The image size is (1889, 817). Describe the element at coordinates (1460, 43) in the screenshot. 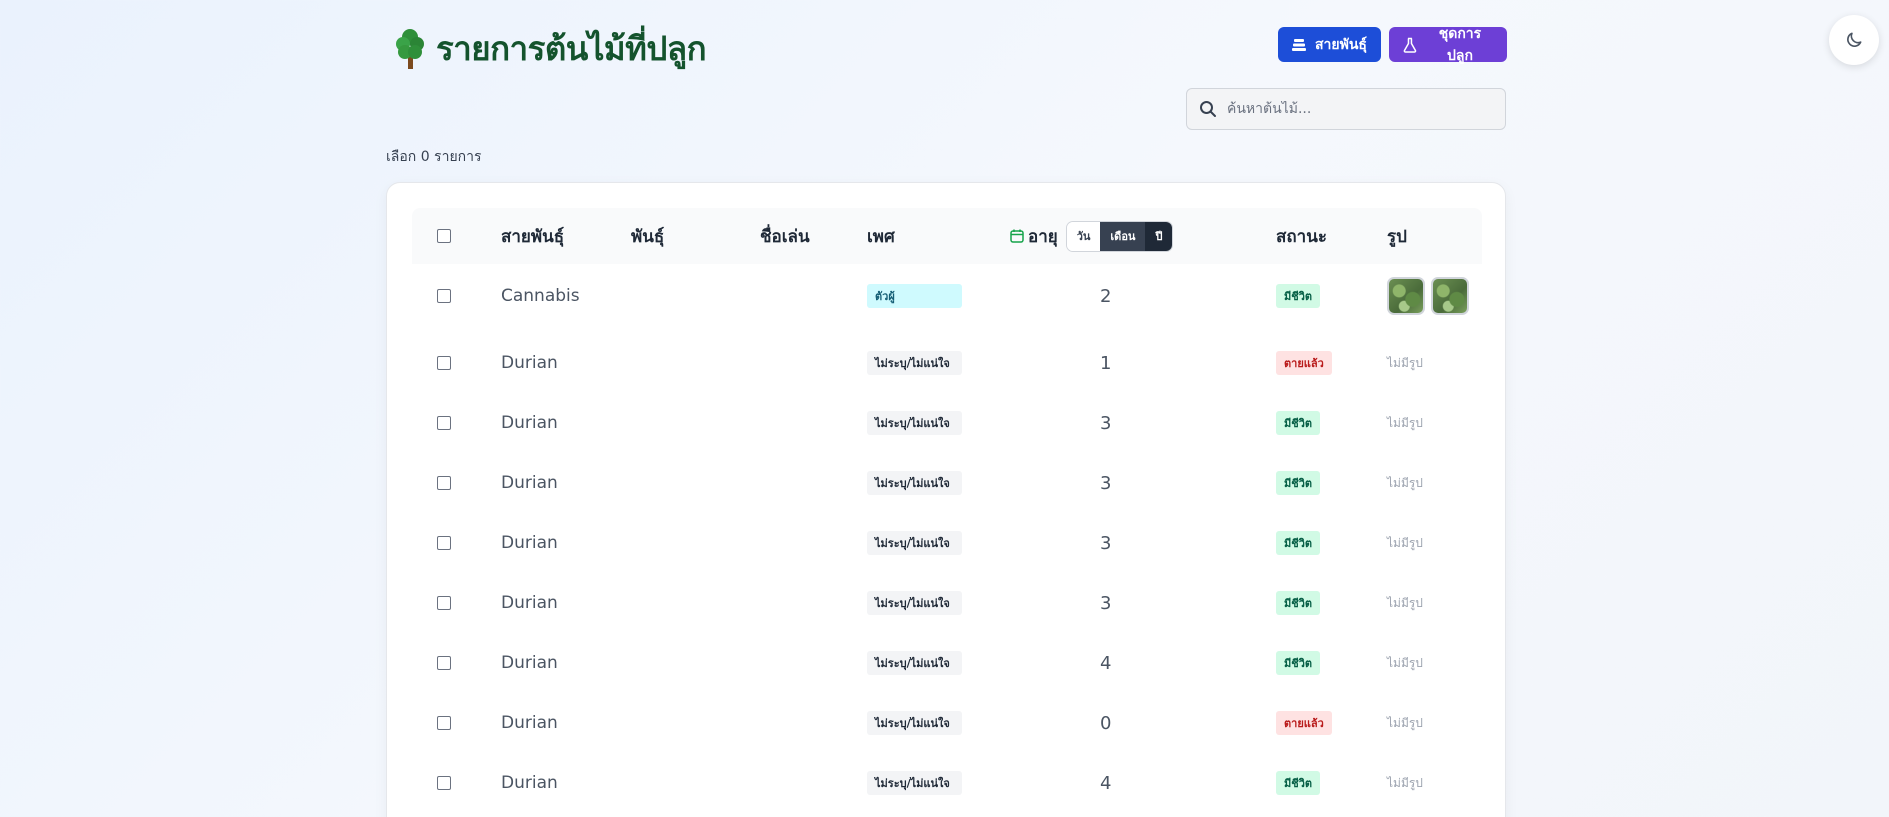

I see `grow-kit-button-label: ชุดการปลูก` at that location.